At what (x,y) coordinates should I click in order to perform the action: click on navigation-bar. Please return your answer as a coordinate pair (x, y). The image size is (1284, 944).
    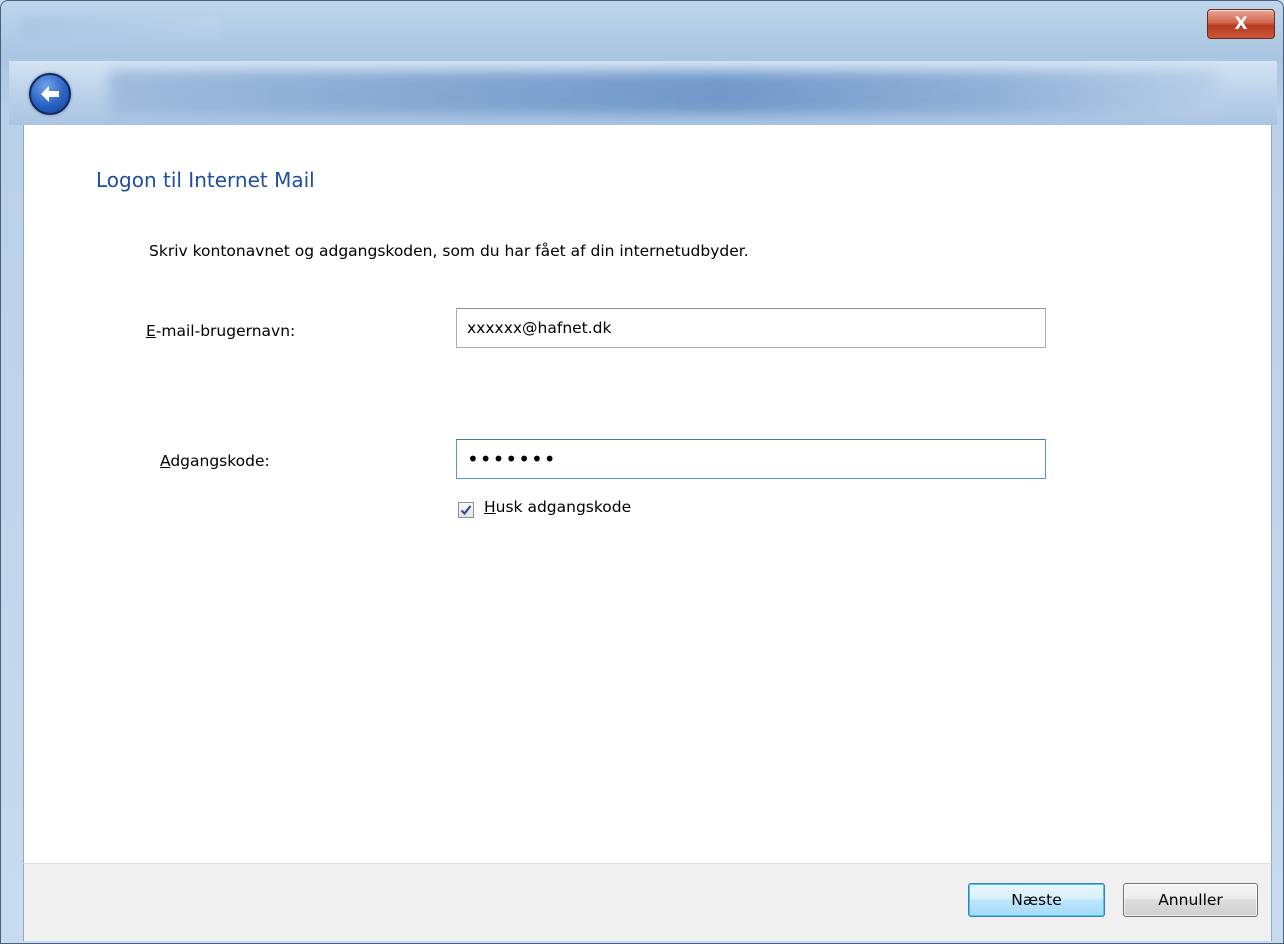
    Looking at the image, I should click on (643, 93).